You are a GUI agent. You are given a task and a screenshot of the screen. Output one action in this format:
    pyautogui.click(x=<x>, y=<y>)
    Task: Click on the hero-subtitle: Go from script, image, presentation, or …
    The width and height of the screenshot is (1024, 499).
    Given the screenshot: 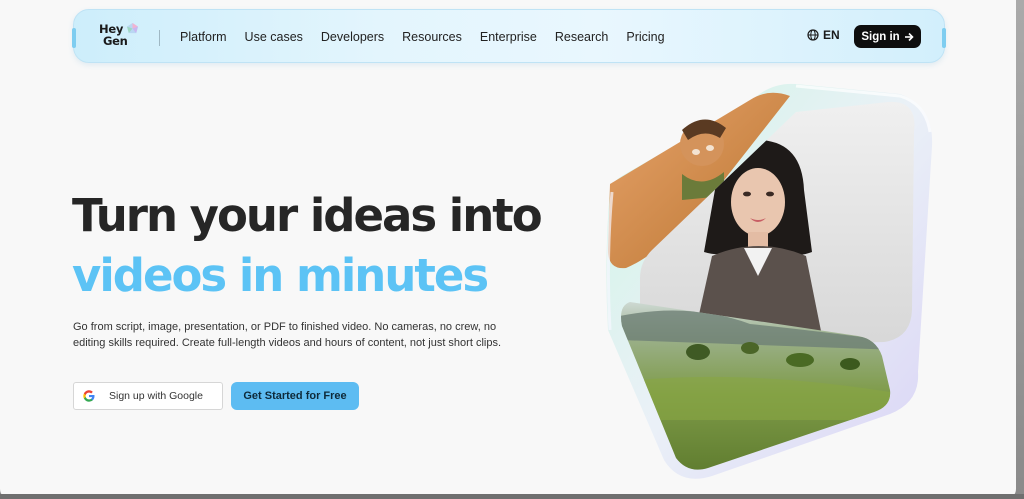 What is the action you would take?
    pyautogui.click(x=287, y=335)
    